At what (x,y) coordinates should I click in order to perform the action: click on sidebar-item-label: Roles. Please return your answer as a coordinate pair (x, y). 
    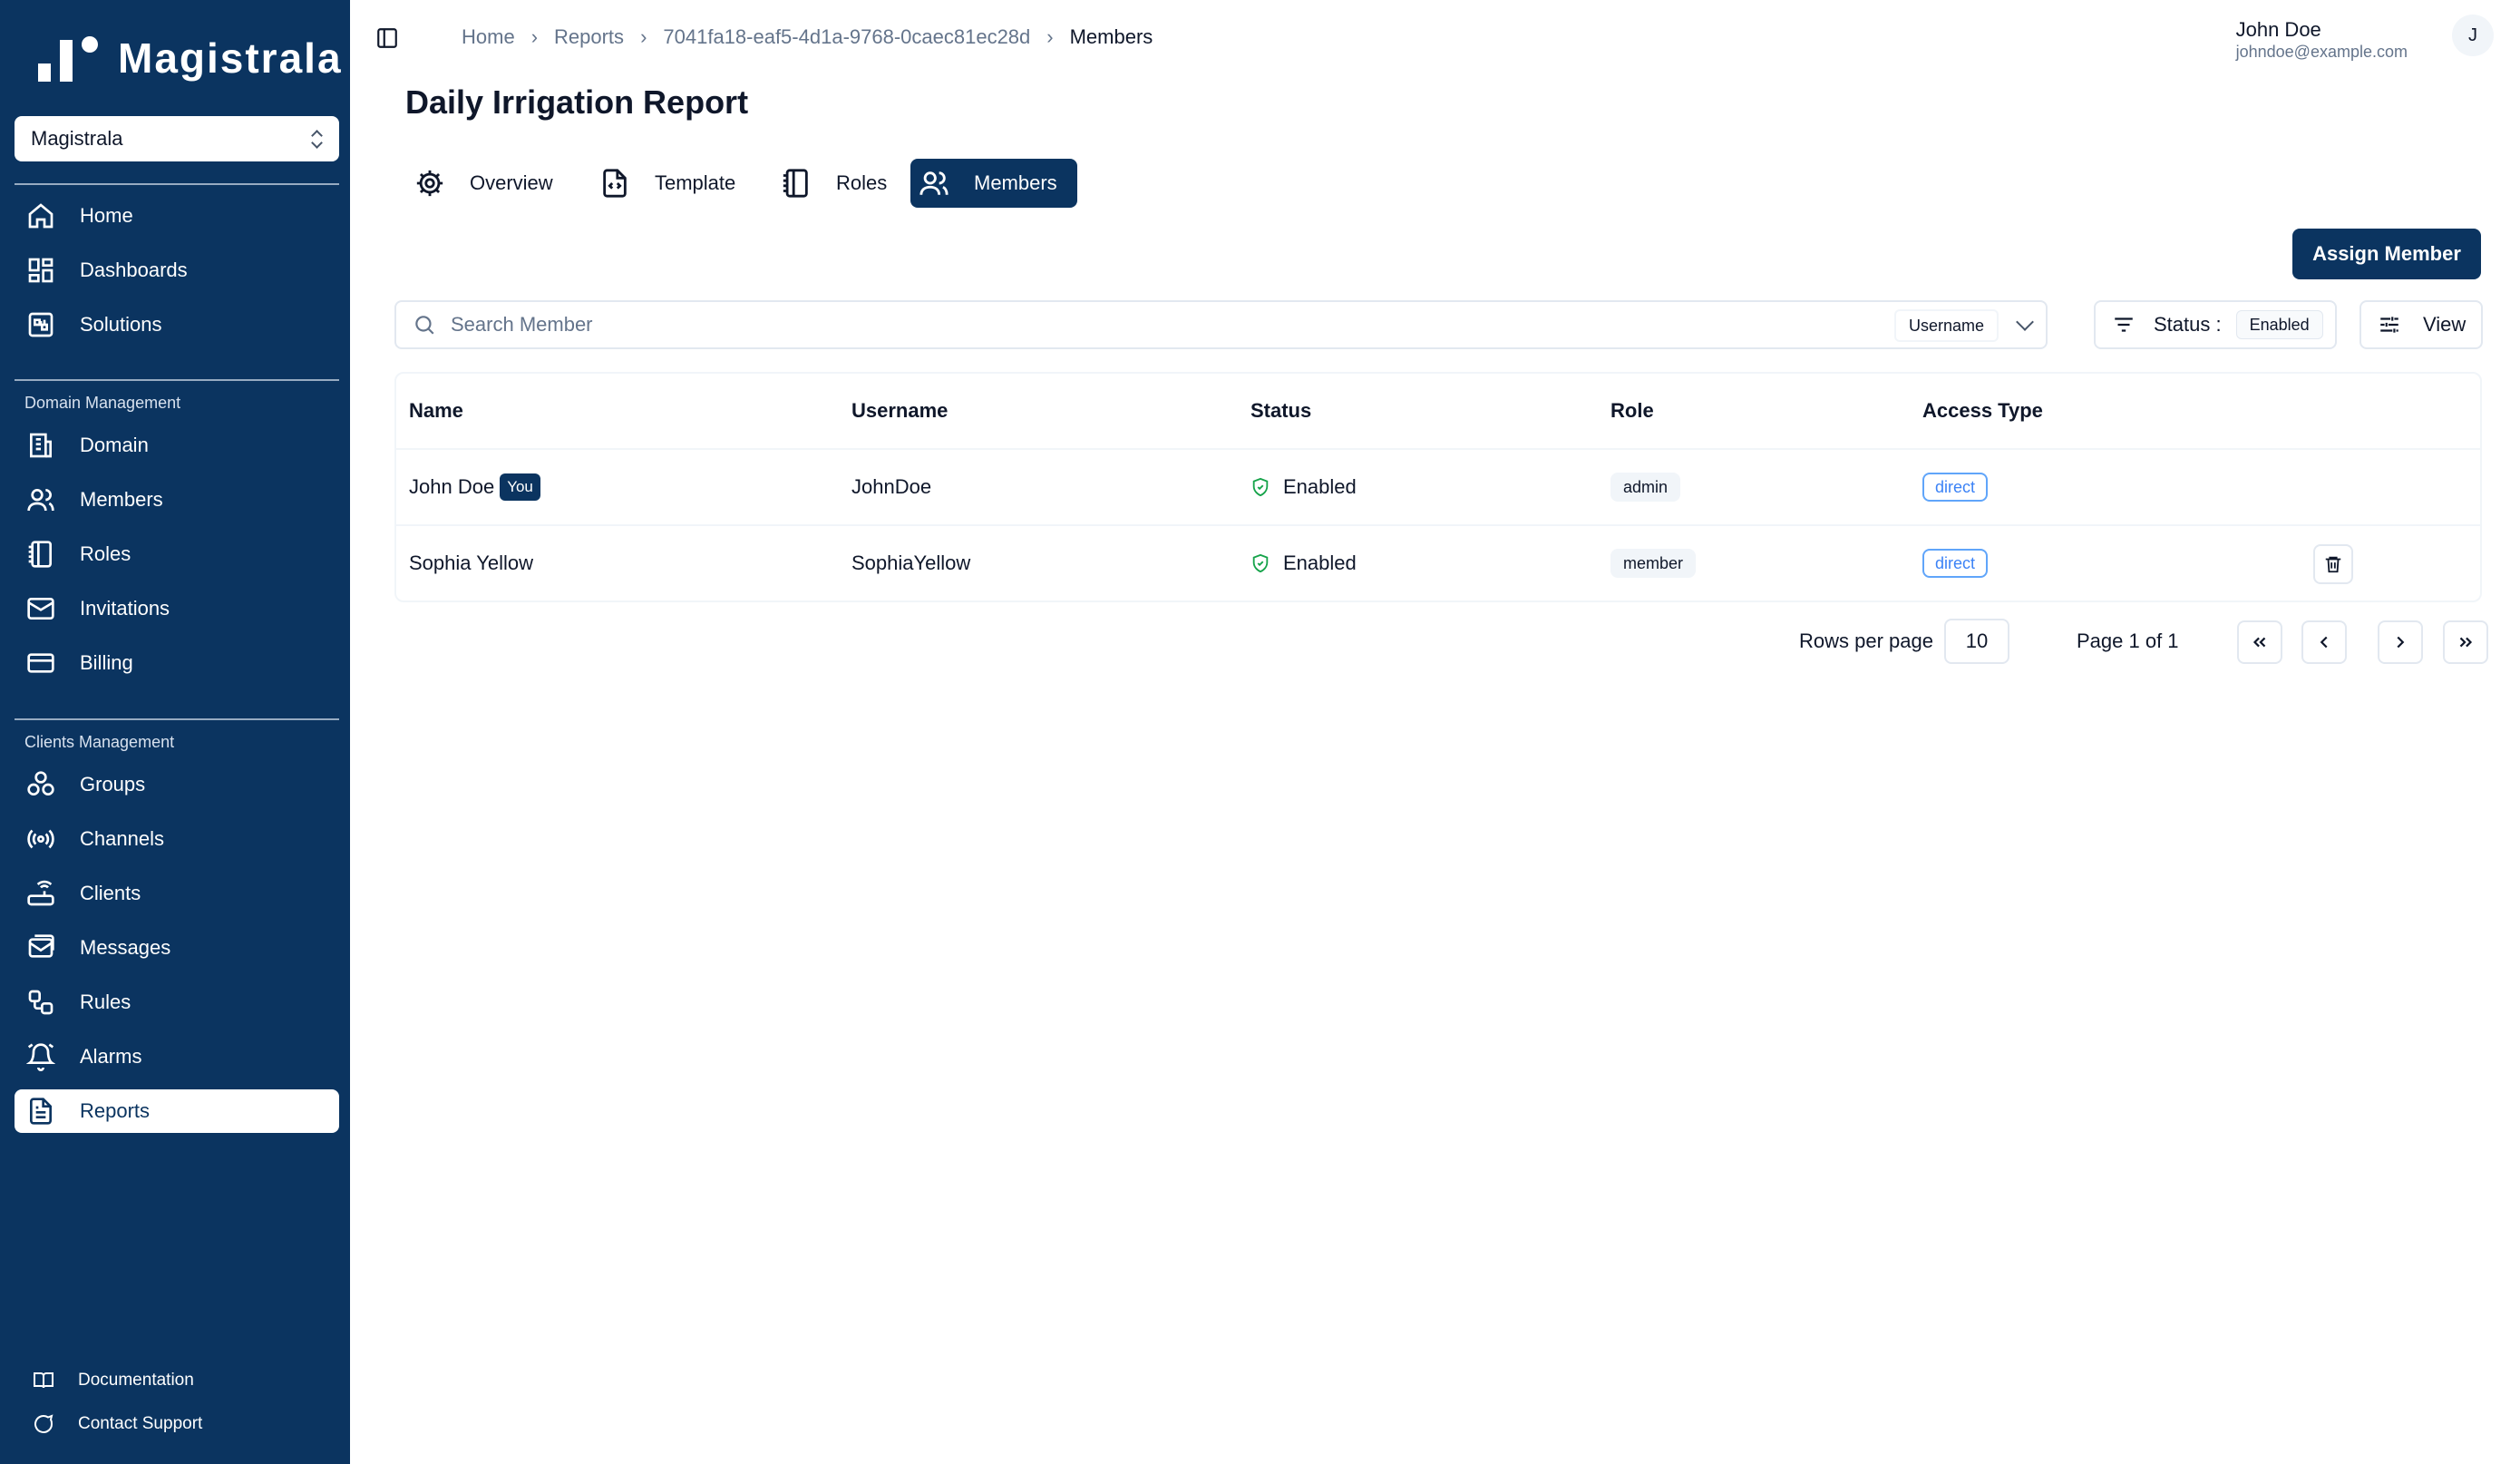
    Looking at the image, I should click on (105, 553).